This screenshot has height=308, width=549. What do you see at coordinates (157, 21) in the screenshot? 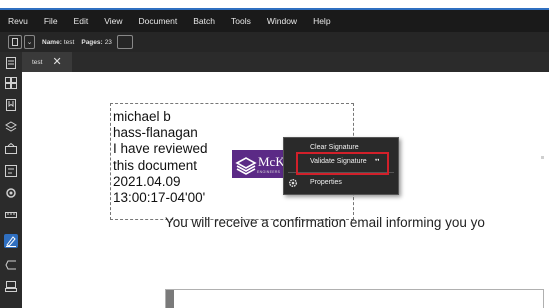
I see `menu-document: Document` at bounding box center [157, 21].